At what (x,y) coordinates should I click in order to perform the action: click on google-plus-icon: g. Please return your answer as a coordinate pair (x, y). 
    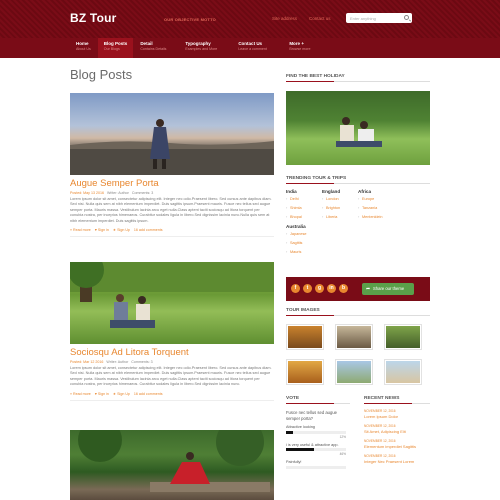
    Looking at the image, I should click on (319, 288).